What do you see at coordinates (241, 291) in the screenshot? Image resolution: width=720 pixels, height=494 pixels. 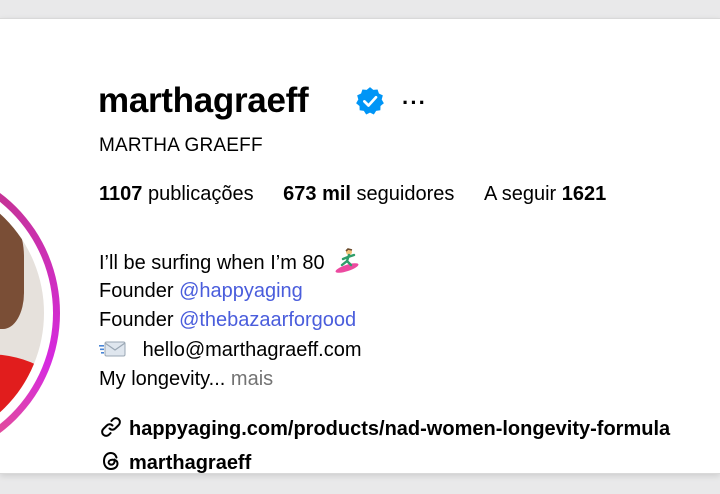 I see `mention-link: @happyaging` at bounding box center [241, 291].